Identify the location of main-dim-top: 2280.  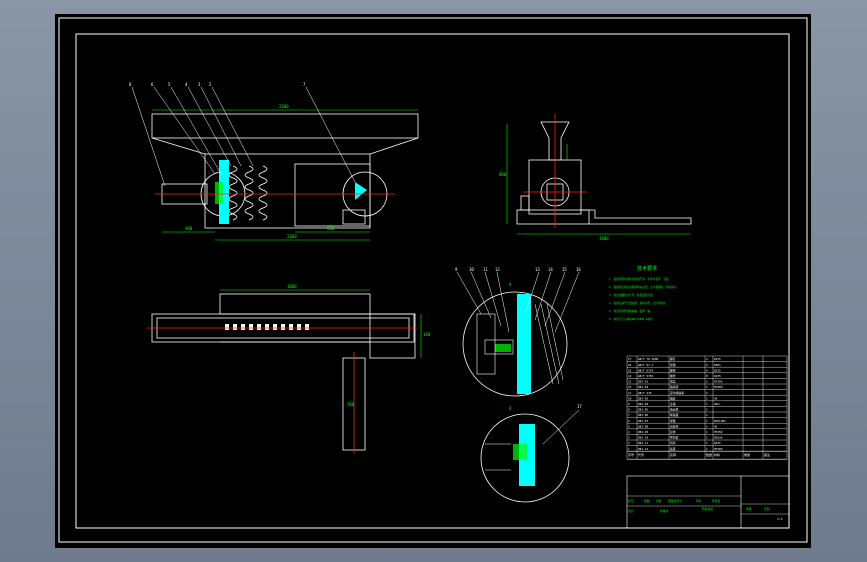
(284, 106).